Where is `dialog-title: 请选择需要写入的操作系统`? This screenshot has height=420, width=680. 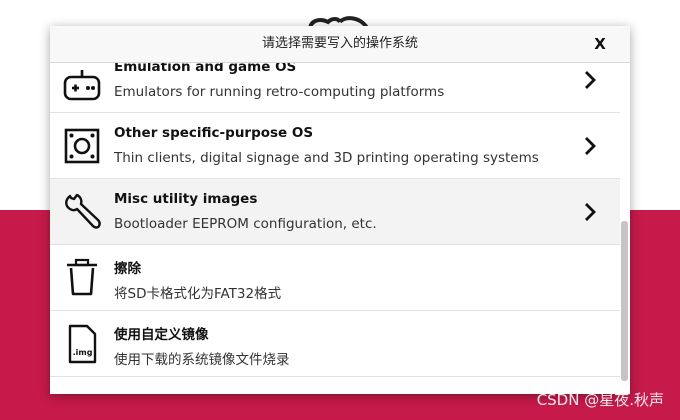 dialog-title: 请选择需要写入的操作系统 is located at coordinates (339, 43).